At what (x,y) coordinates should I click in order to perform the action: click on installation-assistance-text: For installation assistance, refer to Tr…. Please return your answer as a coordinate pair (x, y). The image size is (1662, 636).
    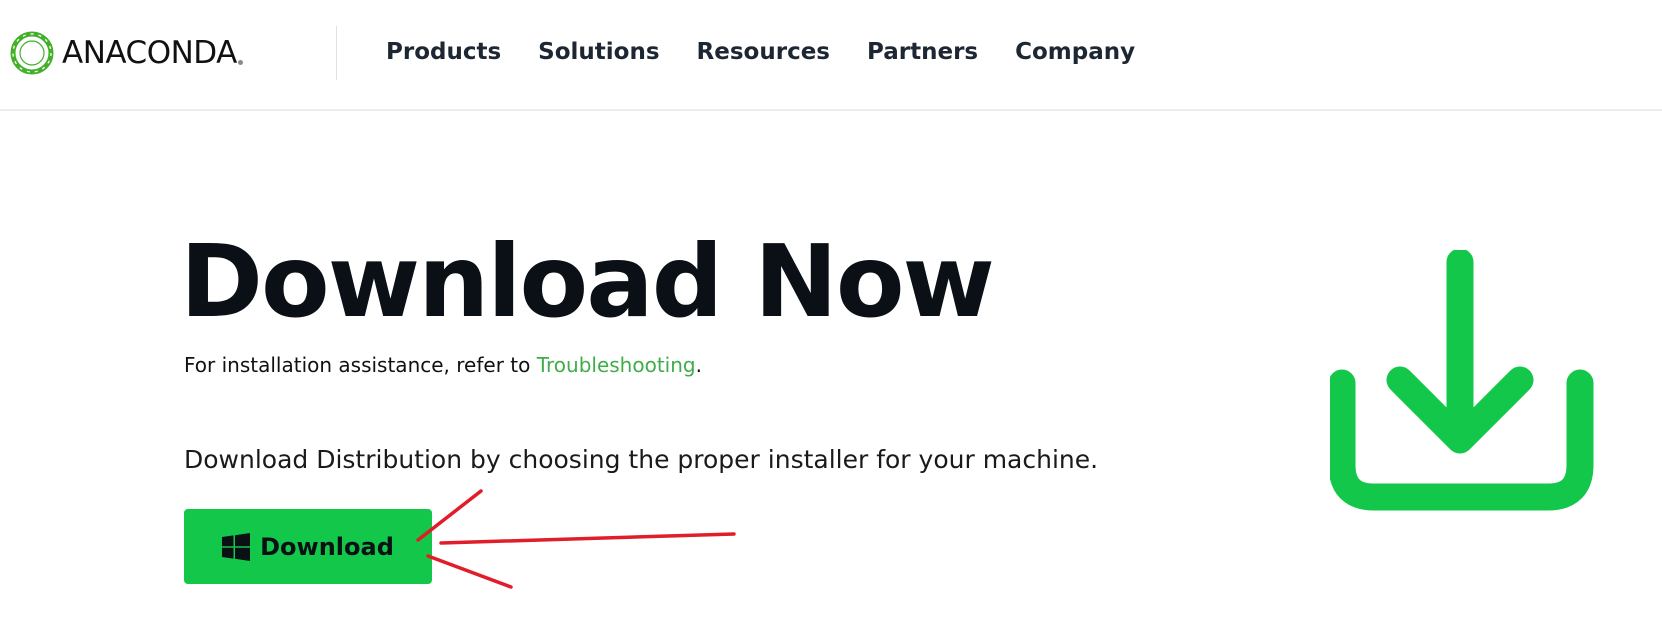
    Looking at the image, I should click on (443, 365).